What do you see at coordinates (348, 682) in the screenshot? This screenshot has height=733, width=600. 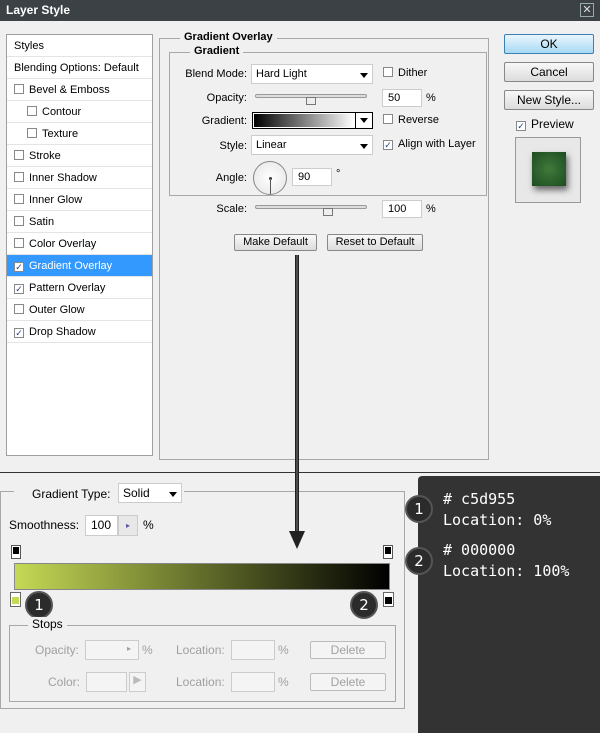 I see `delete-color-stop-button: Delete` at bounding box center [348, 682].